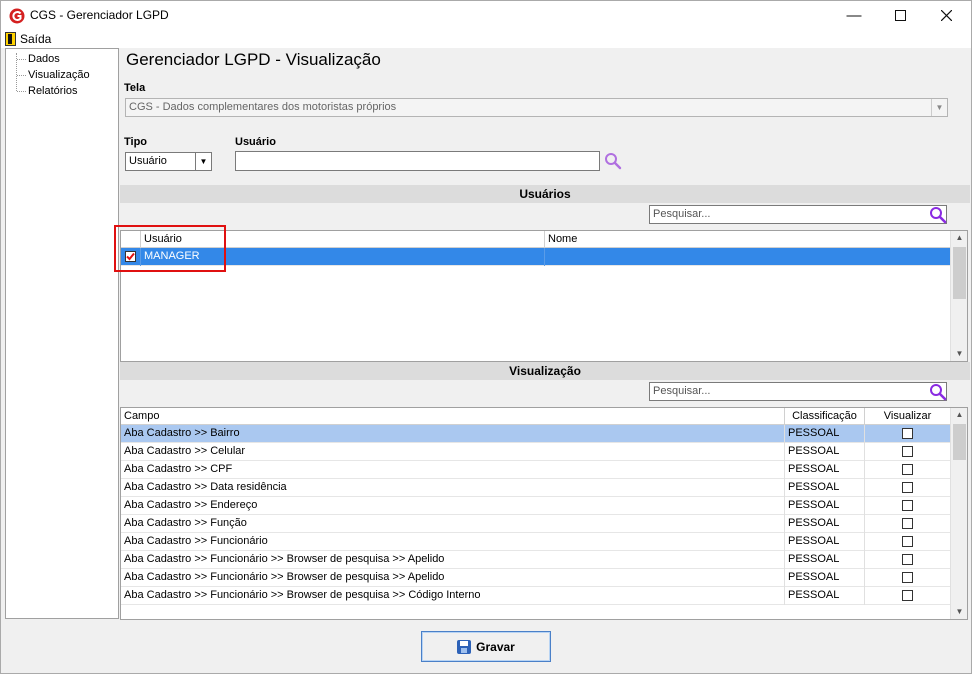  What do you see at coordinates (135, 88) in the screenshot?
I see `tela-label: Tela` at bounding box center [135, 88].